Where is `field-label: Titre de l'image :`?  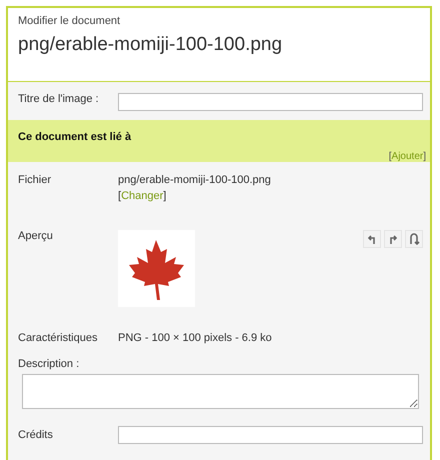
field-label: Titre de l'image : is located at coordinates (59, 99).